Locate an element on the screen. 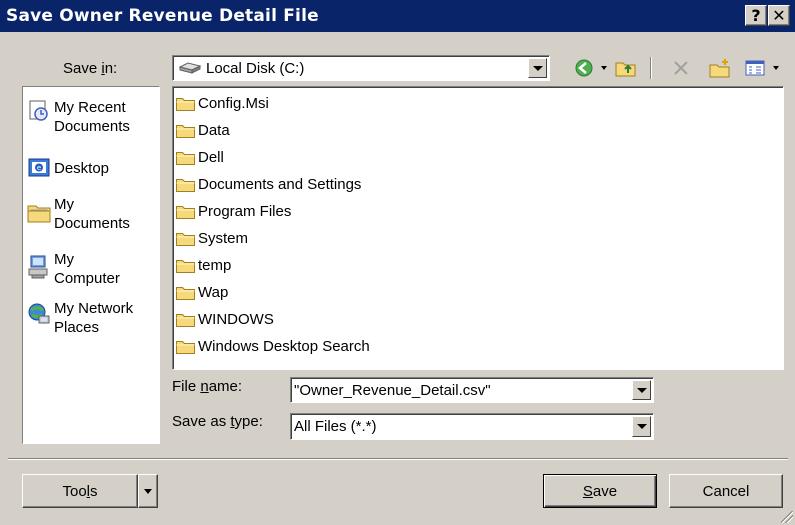 This screenshot has height=525, width=795. new-folder-icon is located at coordinates (720, 68).